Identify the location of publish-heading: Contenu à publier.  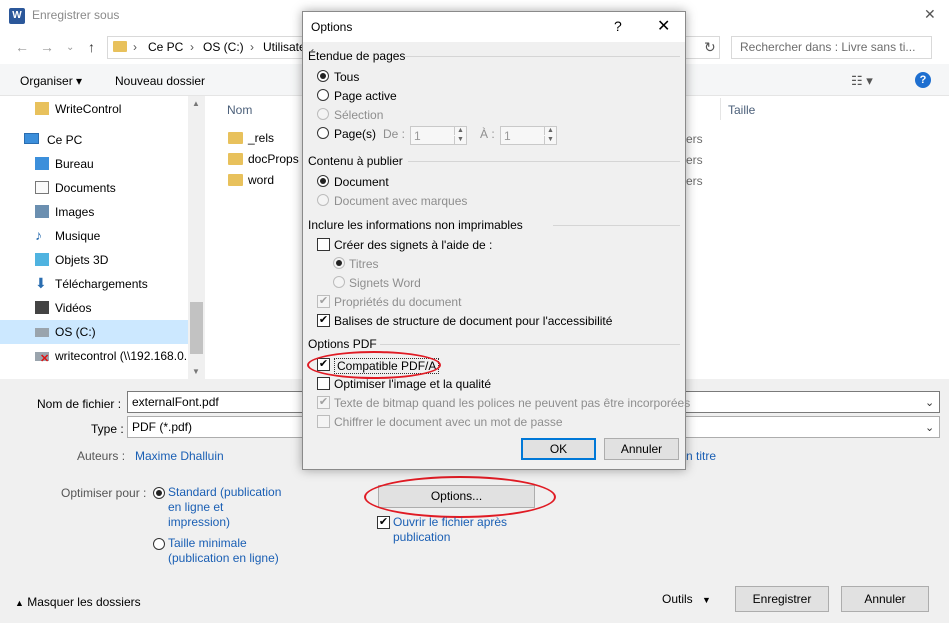
(355, 161).